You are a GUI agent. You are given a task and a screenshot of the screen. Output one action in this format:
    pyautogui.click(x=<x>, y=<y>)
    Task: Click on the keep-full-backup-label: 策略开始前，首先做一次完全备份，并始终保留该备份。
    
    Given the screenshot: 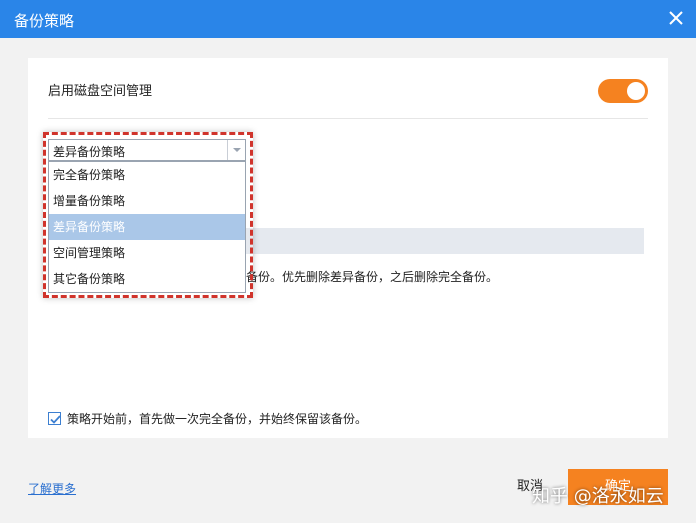 What is the action you would take?
    pyautogui.click(x=217, y=419)
    